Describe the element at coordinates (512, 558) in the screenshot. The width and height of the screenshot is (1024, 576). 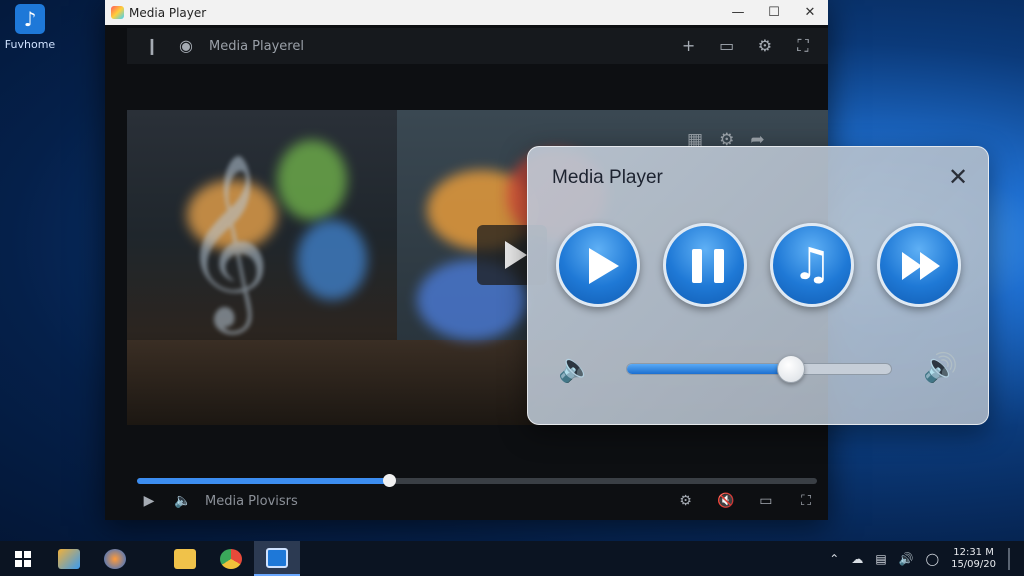
I see `taskbar: ⌃ ☁ ▤ 🔊 ◯ 12:31 M 15/09/20` at that location.